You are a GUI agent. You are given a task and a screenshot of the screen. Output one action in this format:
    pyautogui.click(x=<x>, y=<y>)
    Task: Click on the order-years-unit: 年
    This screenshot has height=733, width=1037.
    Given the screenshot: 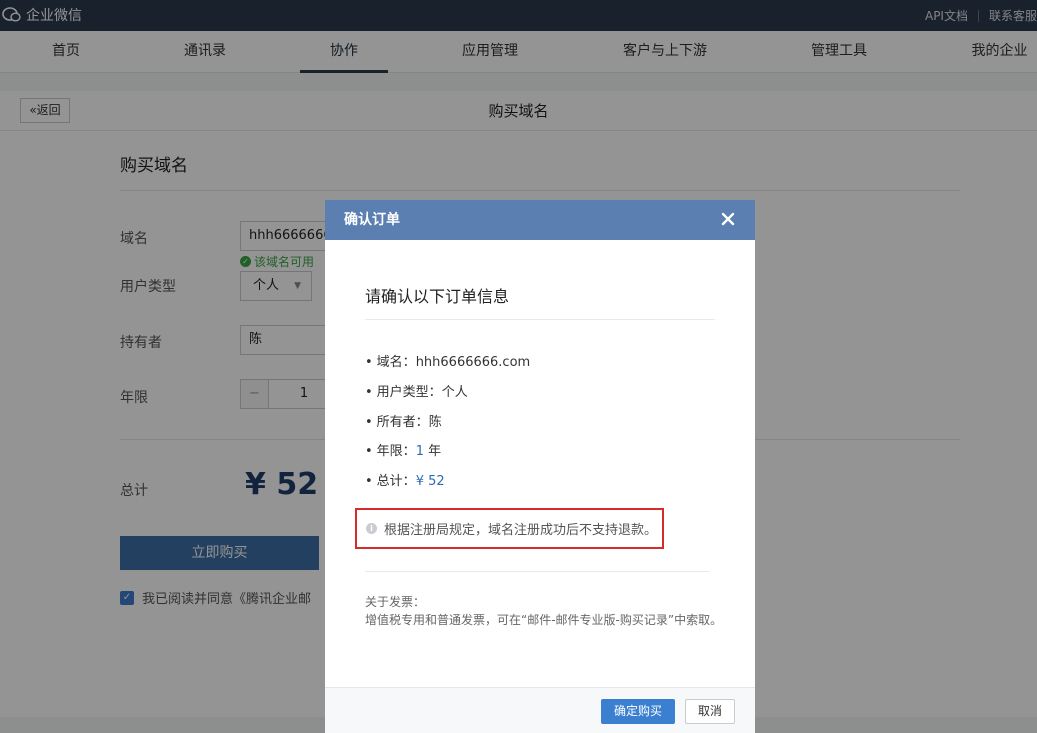 What is the action you would take?
    pyautogui.click(x=435, y=451)
    